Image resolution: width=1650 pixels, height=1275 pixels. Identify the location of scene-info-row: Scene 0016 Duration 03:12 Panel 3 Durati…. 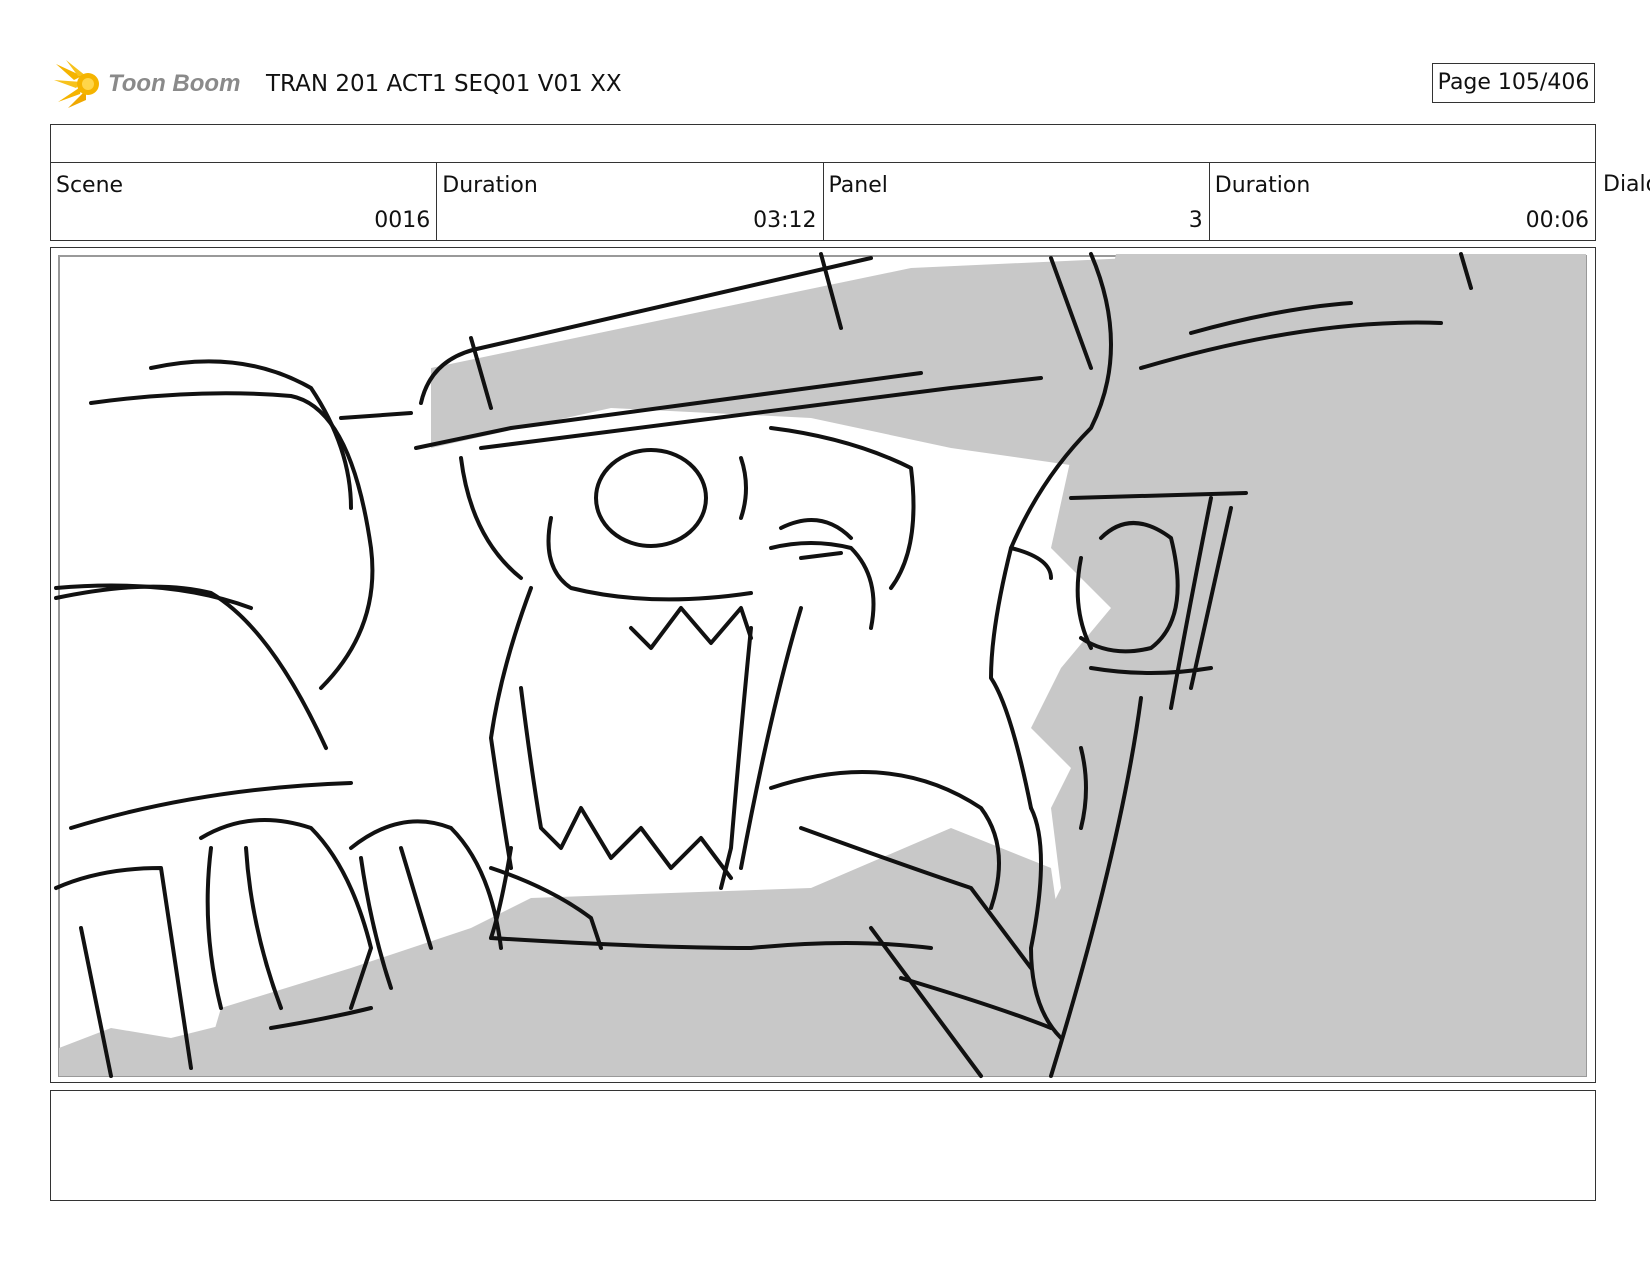
(823, 201).